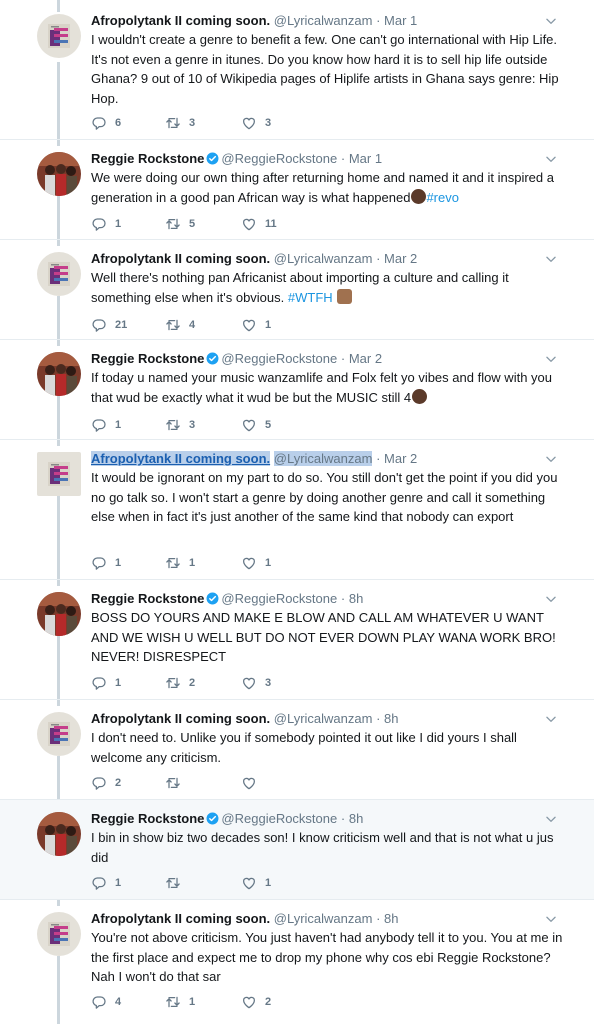 This screenshot has width=594, height=1024. I want to click on reply-button: 6, so click(106, 123).